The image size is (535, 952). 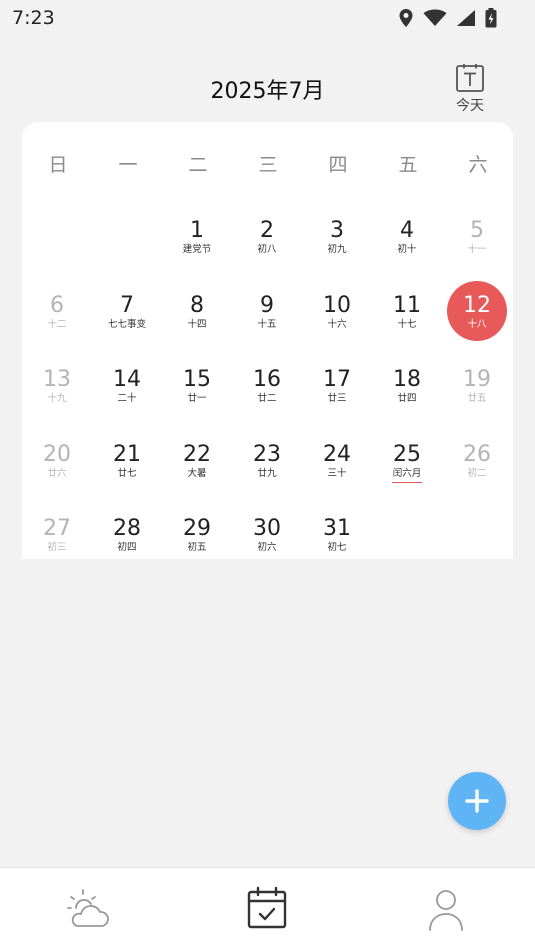 I want to click on lunar-date: 廿六, so click(x=57, y=473).